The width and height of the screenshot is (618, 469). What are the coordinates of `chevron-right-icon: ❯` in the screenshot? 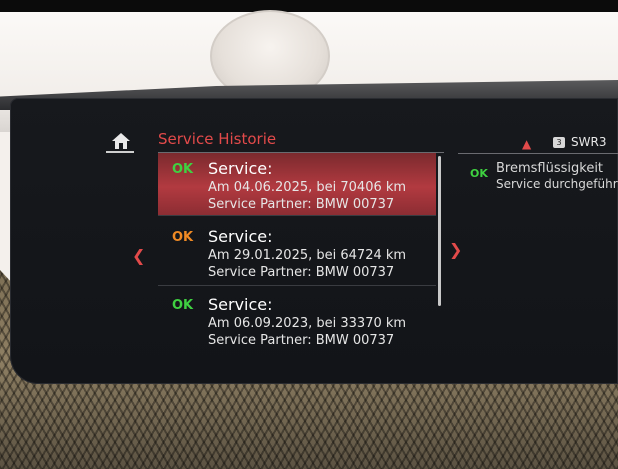 It's located at (455, 249).